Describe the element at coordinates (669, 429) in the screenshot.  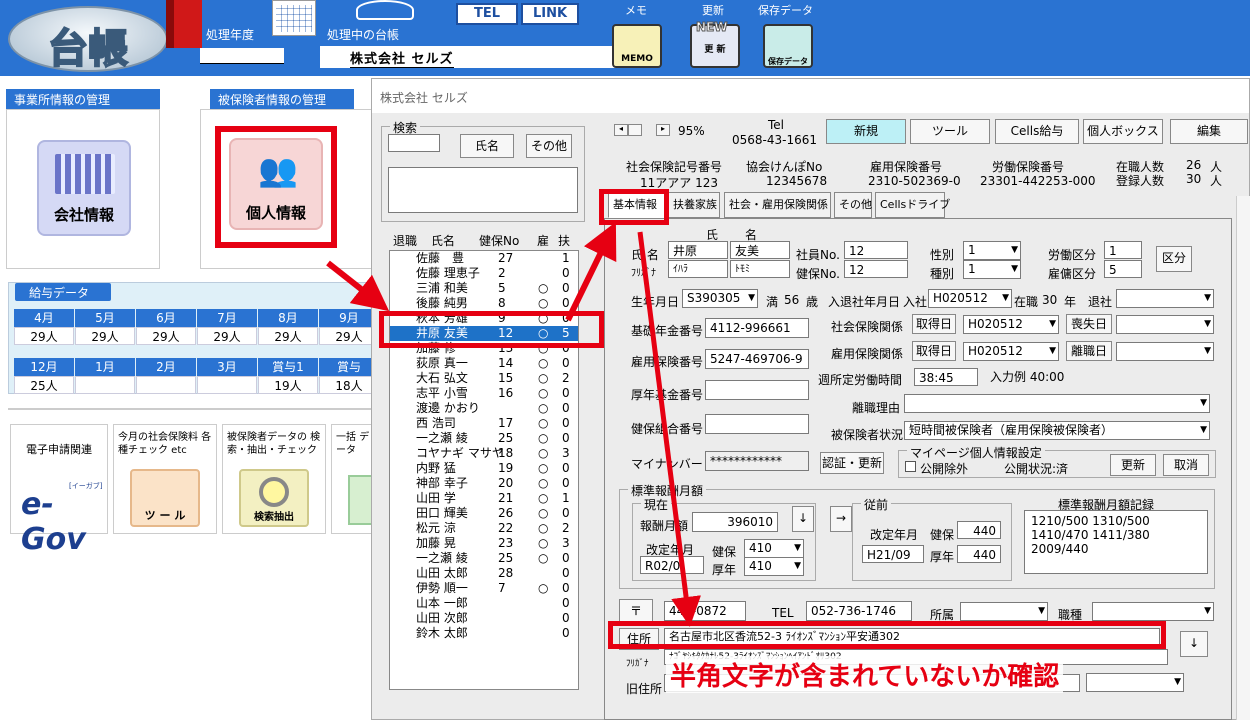
I see `arrow-to-address` at that location.